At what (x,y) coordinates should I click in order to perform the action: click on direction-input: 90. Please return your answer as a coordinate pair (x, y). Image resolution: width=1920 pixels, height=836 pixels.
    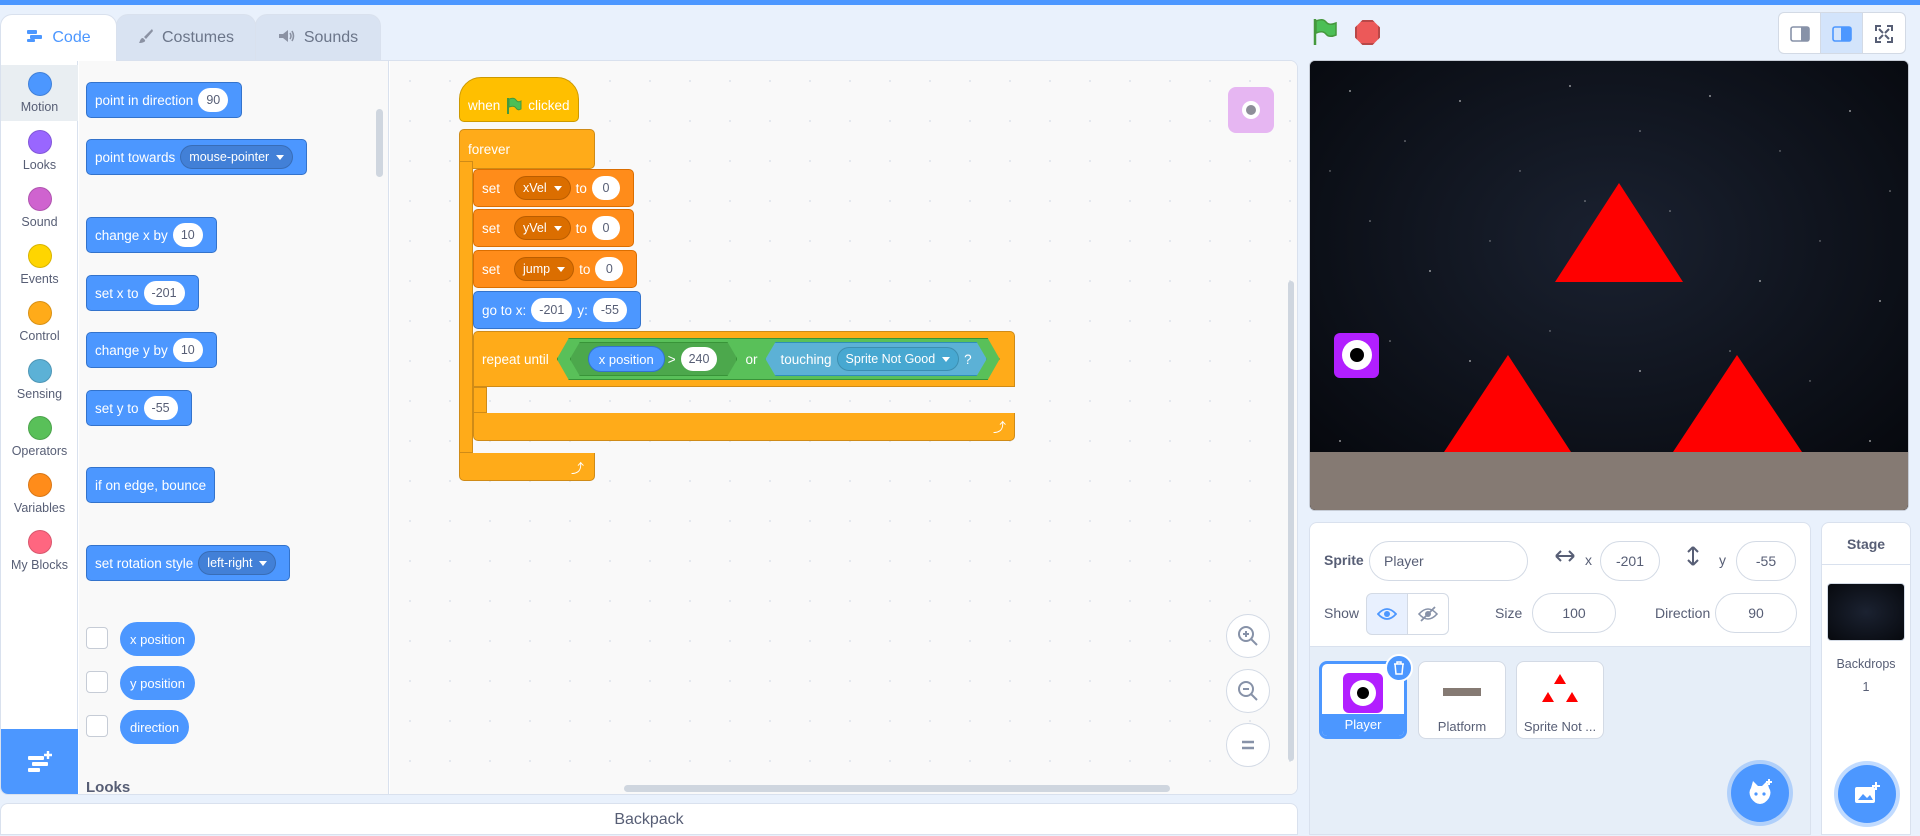
    Looking at the image, I should click on (213, 100).